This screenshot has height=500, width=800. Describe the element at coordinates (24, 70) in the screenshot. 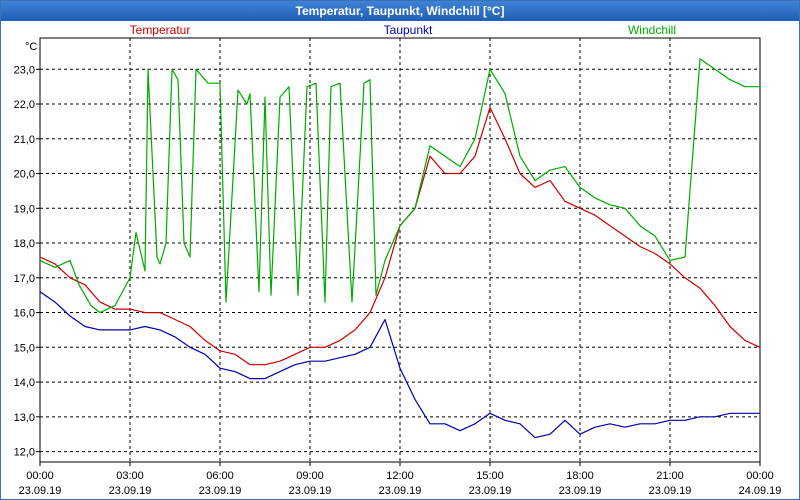

I see `y-tick-label: 23,0` at that location.